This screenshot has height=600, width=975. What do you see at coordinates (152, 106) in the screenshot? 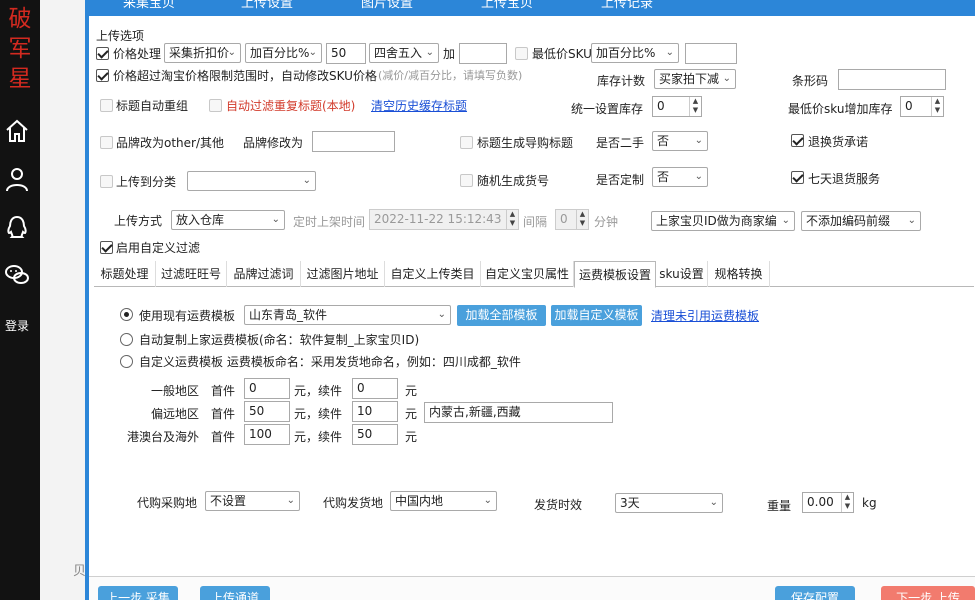
I see `title-reorg-label: 标题自动重组` at bounding box center [152, 106].